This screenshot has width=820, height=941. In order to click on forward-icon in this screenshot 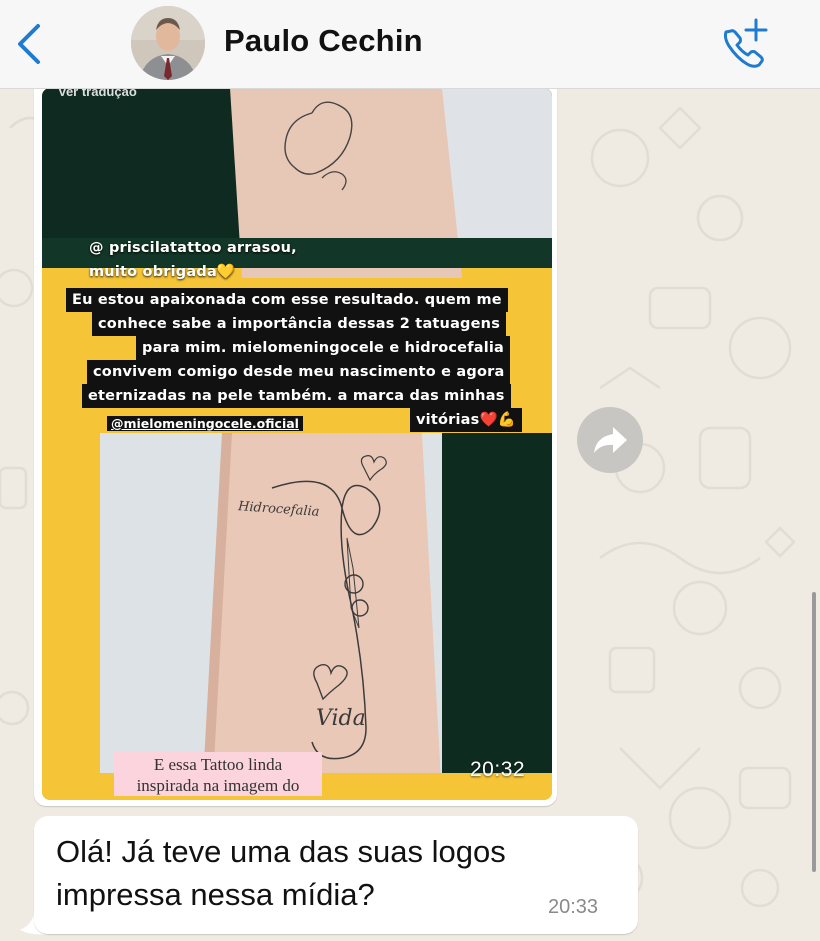, I will do `click(610, 440)`.